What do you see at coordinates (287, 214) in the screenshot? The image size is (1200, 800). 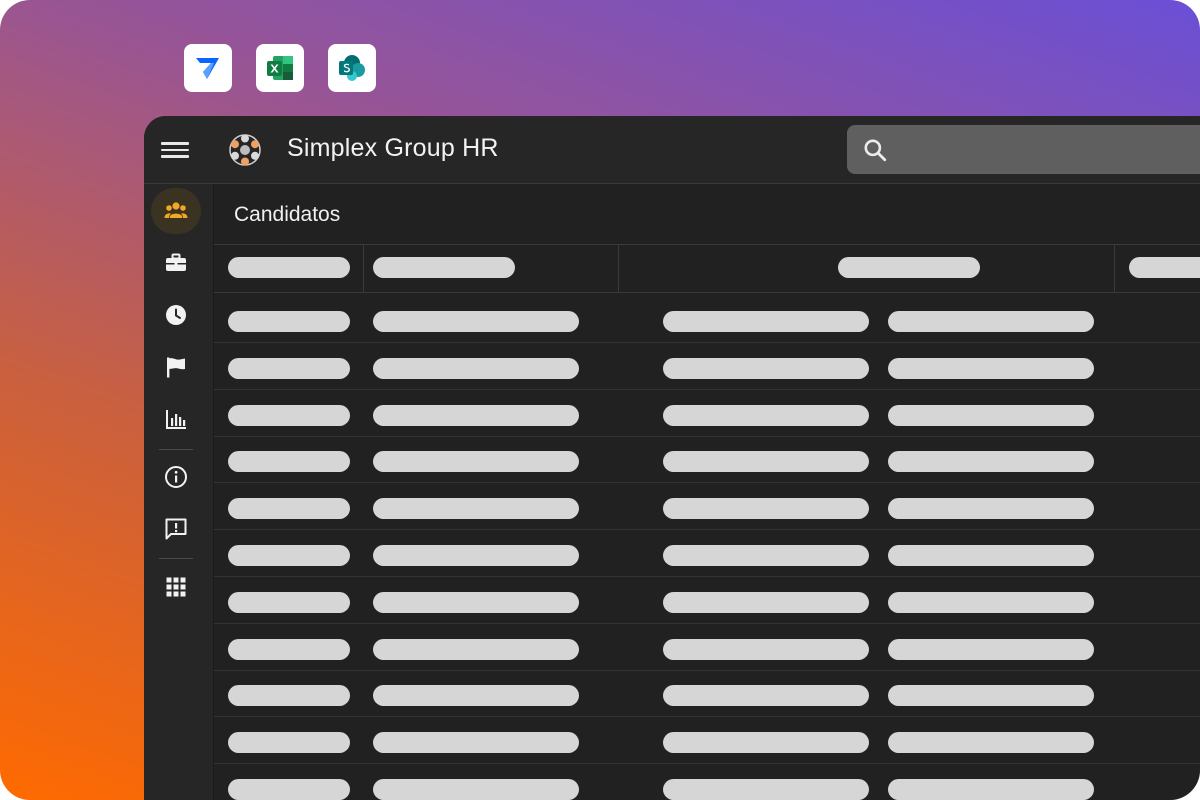 I see `page-title: Candidatos` at bounding box center [287, 214].